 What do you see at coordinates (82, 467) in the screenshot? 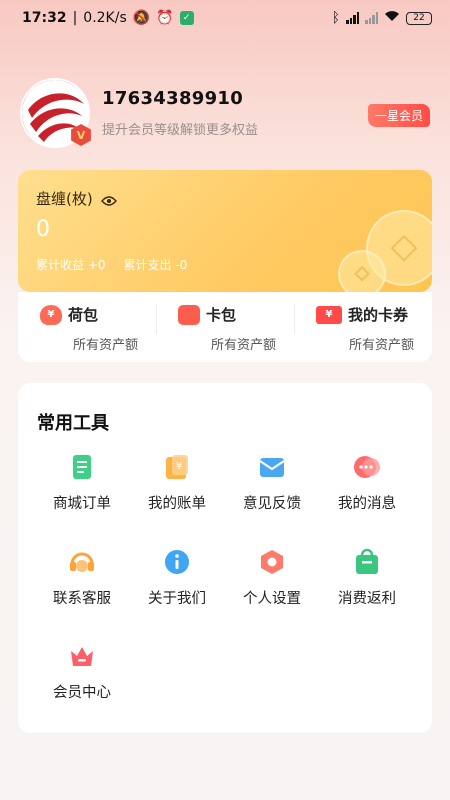
I see `order-icon` at bounding box center [82, 467].